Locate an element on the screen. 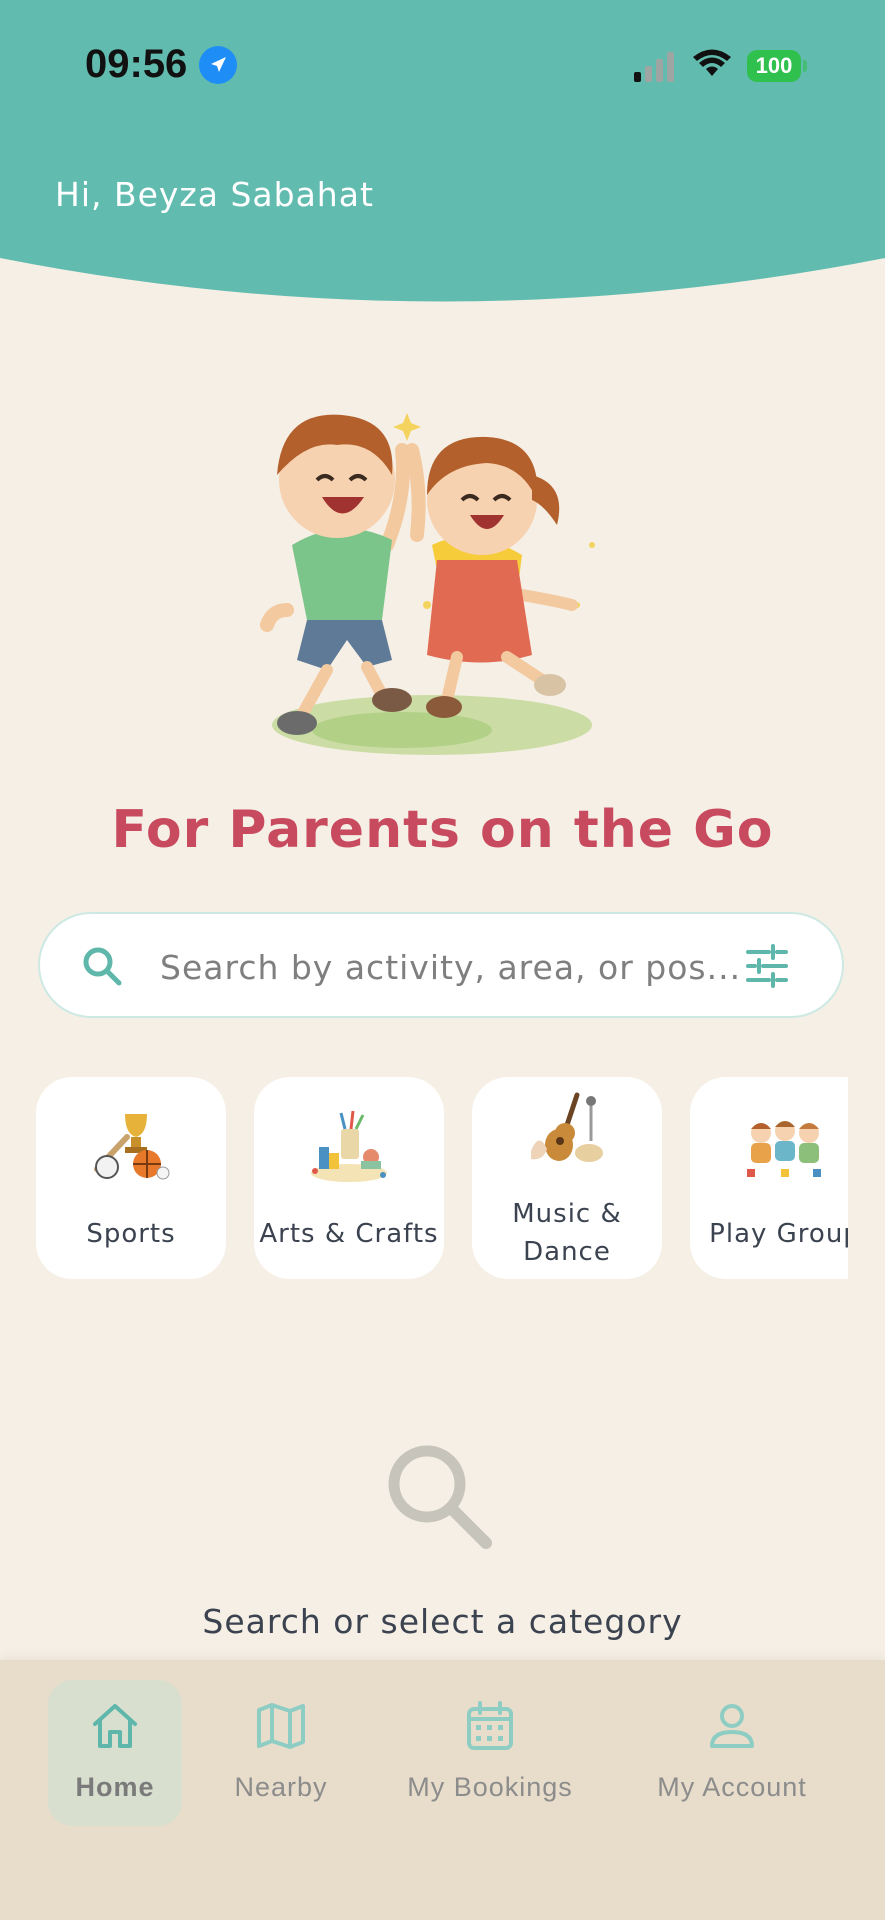  sports-equipment-icon is located at coordinates (132, 1147).